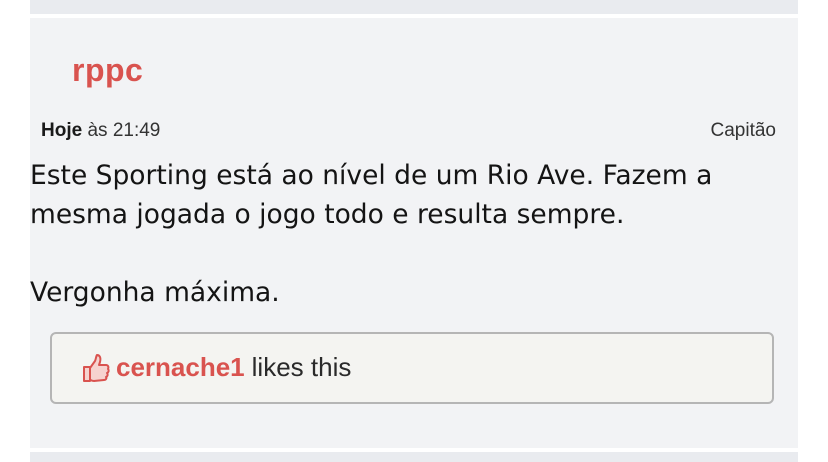  I want to click on post-username-link: rppc, so click(107, 70).